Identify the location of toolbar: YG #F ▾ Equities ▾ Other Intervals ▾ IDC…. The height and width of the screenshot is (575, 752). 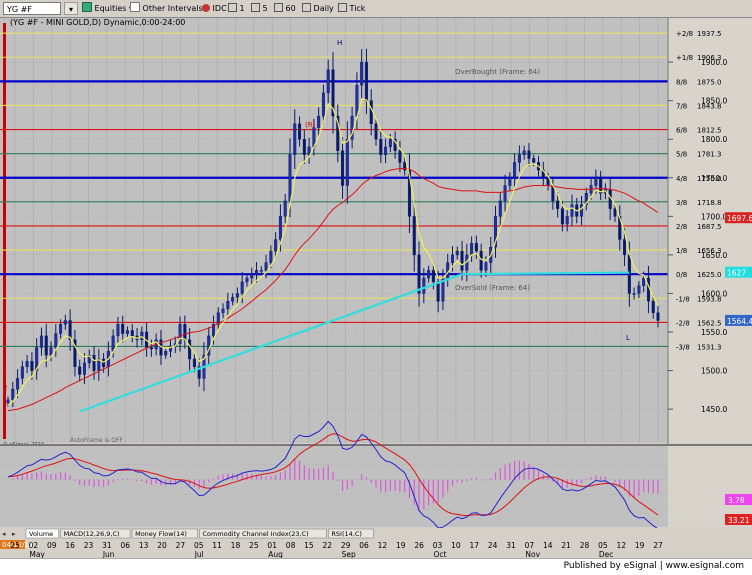
(376, 9).